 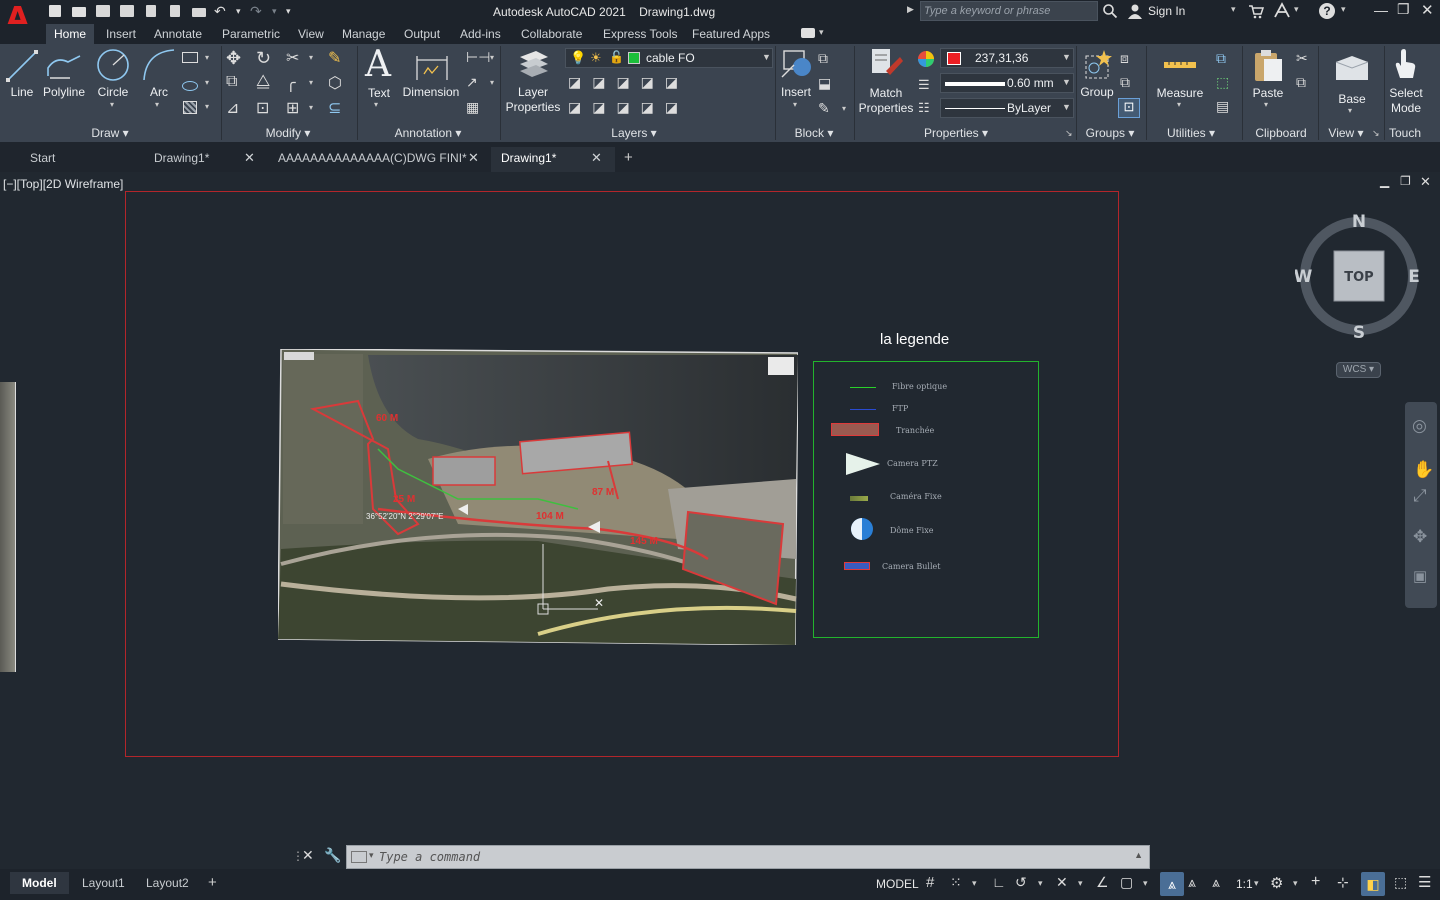 What do you see at coordinates (1359, 331) in the screenshot?
I see `compass-south: S` at bounding box center [1359, 331].